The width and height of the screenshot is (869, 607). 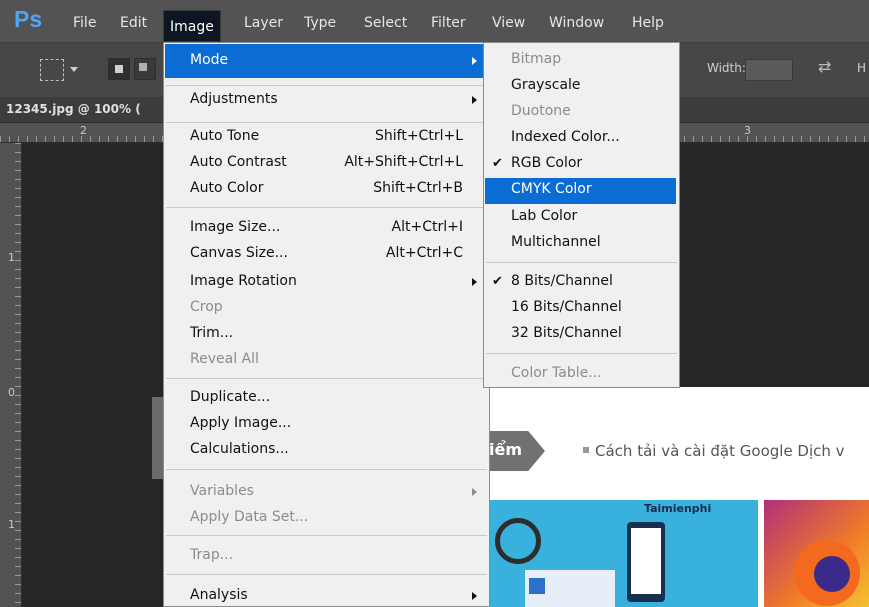 What do you see at coordinates (556, 242) in the screenshot?
I see `mode-item-multichannel: Multichannel` at bounding box center [556, 242].